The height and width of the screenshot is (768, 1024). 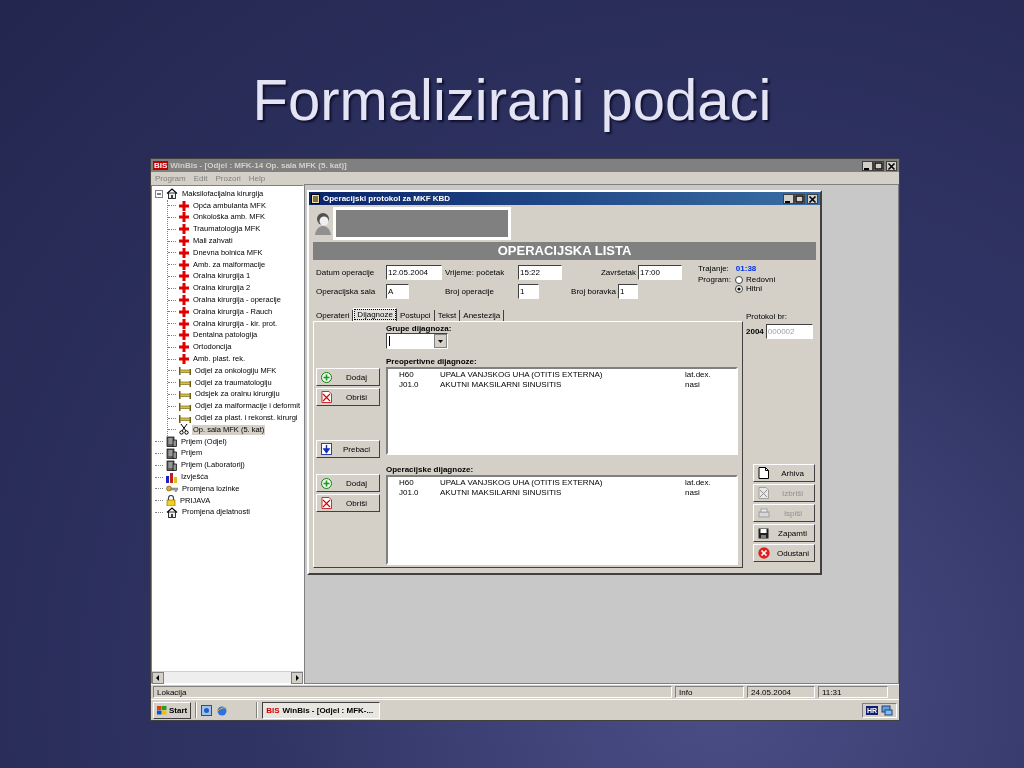 I want to click on protocol-year: 2004, so click(x=755, y=331).